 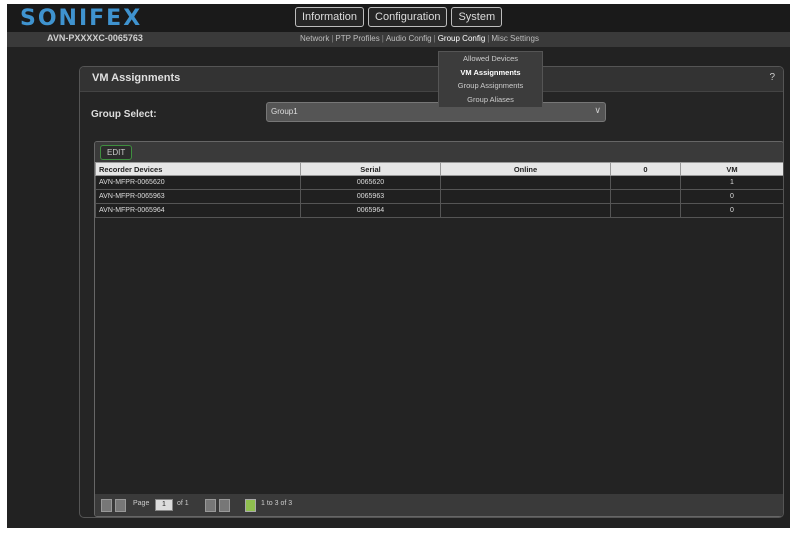 I want to click on group-select-label: Group Select:, so click(x=124, y=114).